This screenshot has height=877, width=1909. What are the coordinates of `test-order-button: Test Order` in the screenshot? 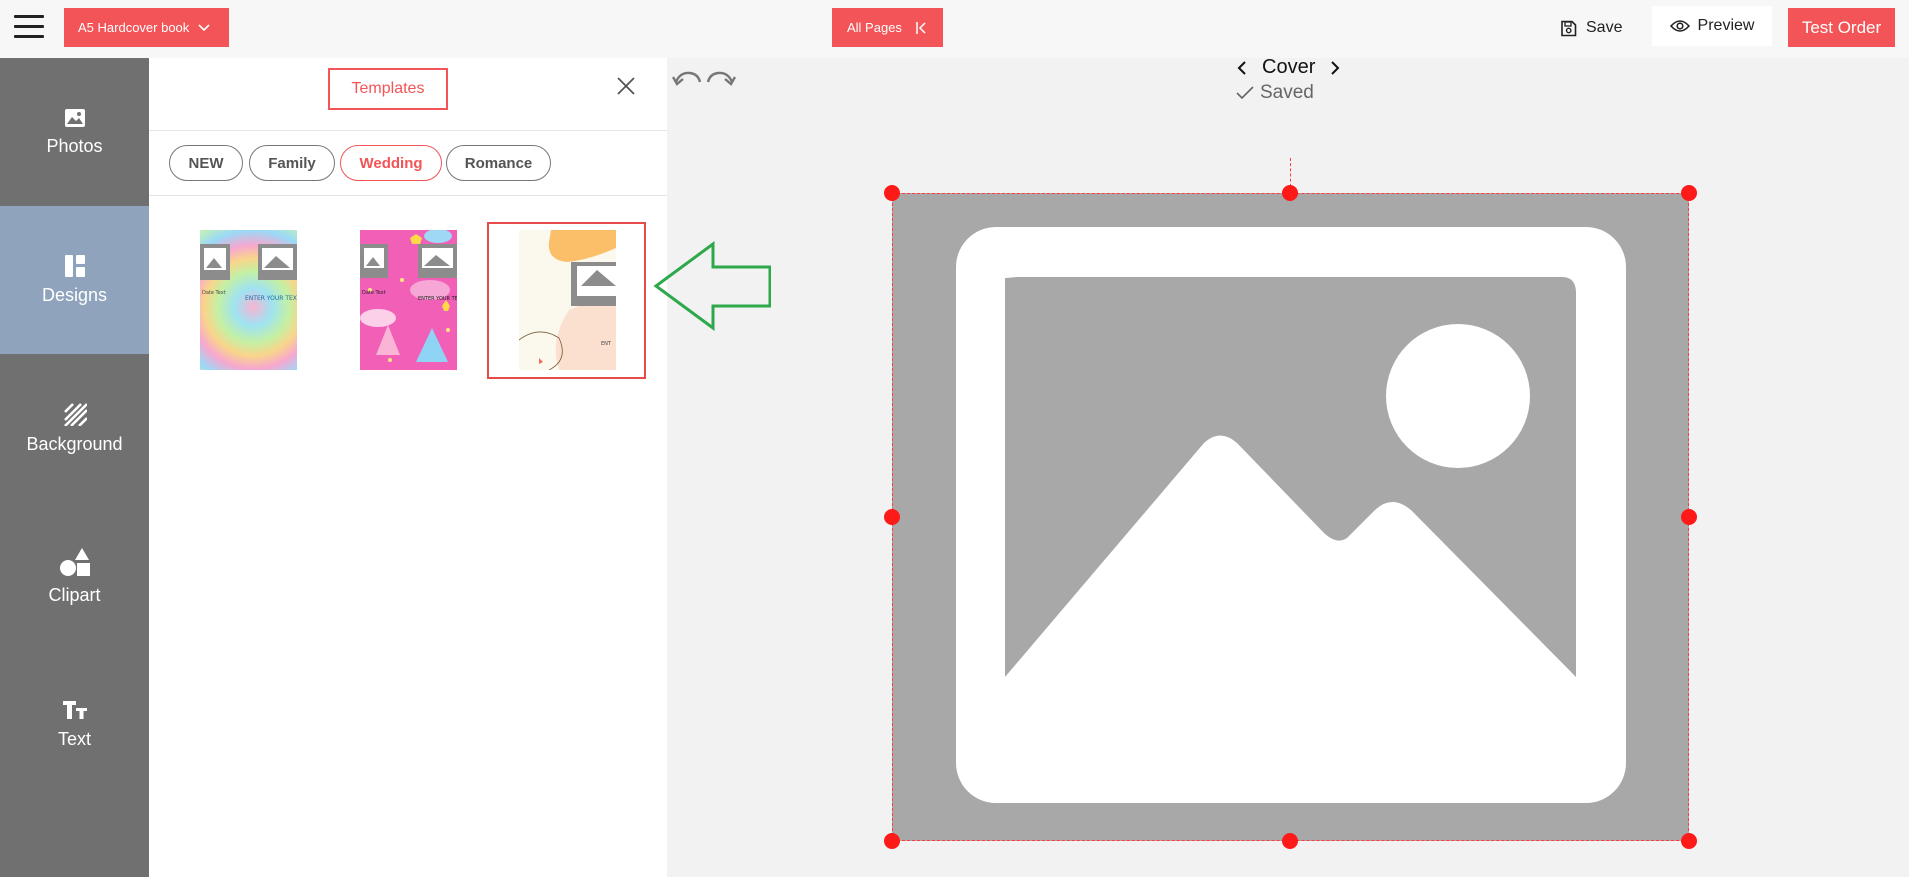 It's located at (1841, 27).